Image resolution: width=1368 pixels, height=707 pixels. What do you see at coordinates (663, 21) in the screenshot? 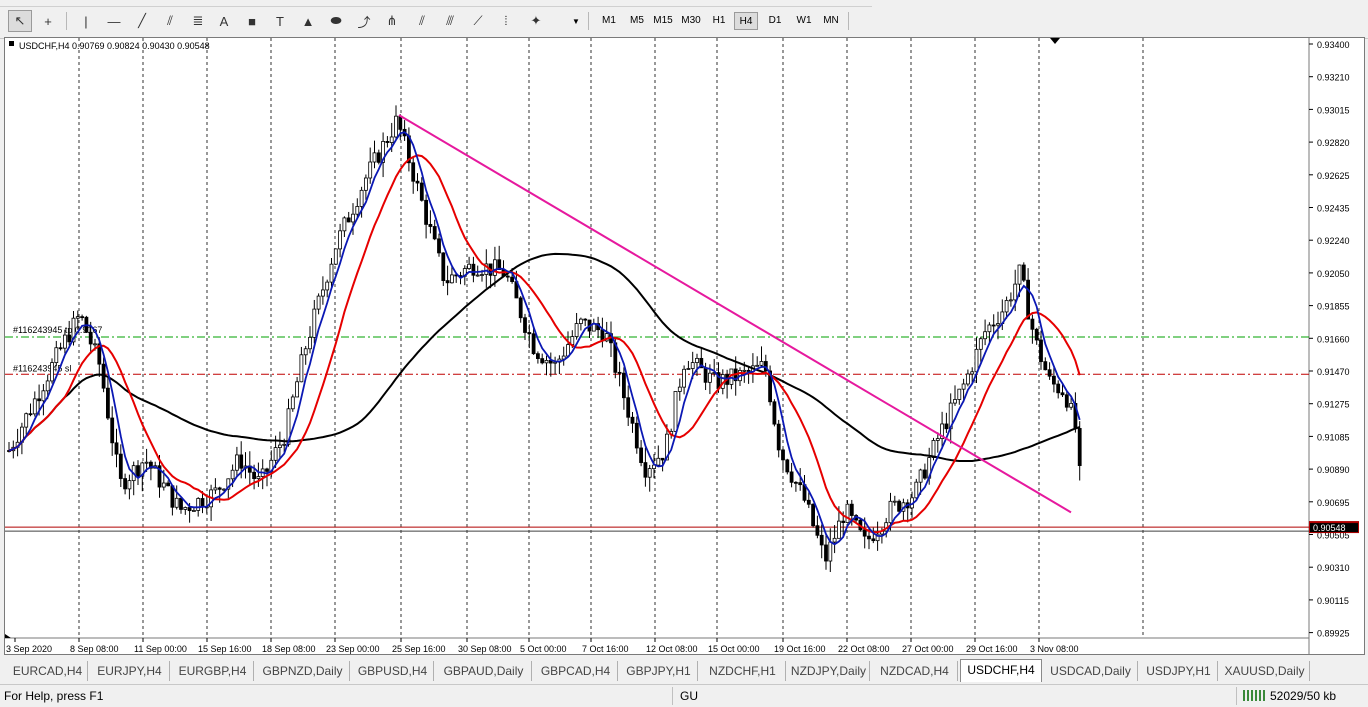
I see `timeframe-m15-button: M15` at bounding box center [663, 21].